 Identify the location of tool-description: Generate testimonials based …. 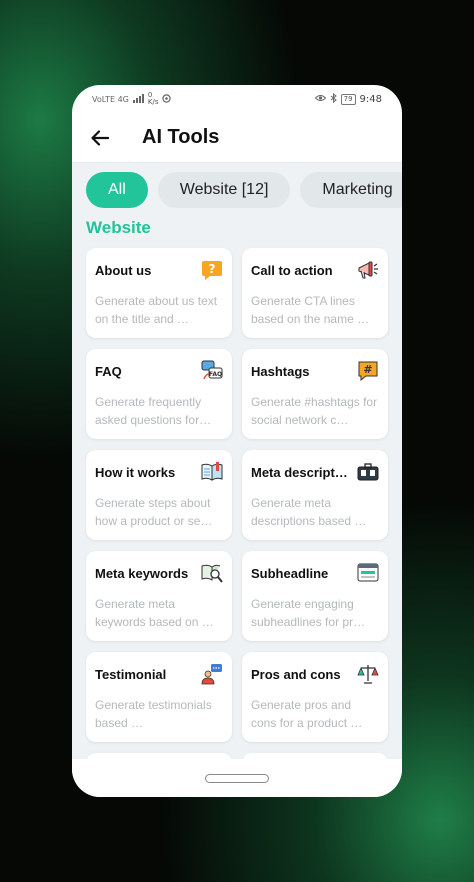
(153, 714).